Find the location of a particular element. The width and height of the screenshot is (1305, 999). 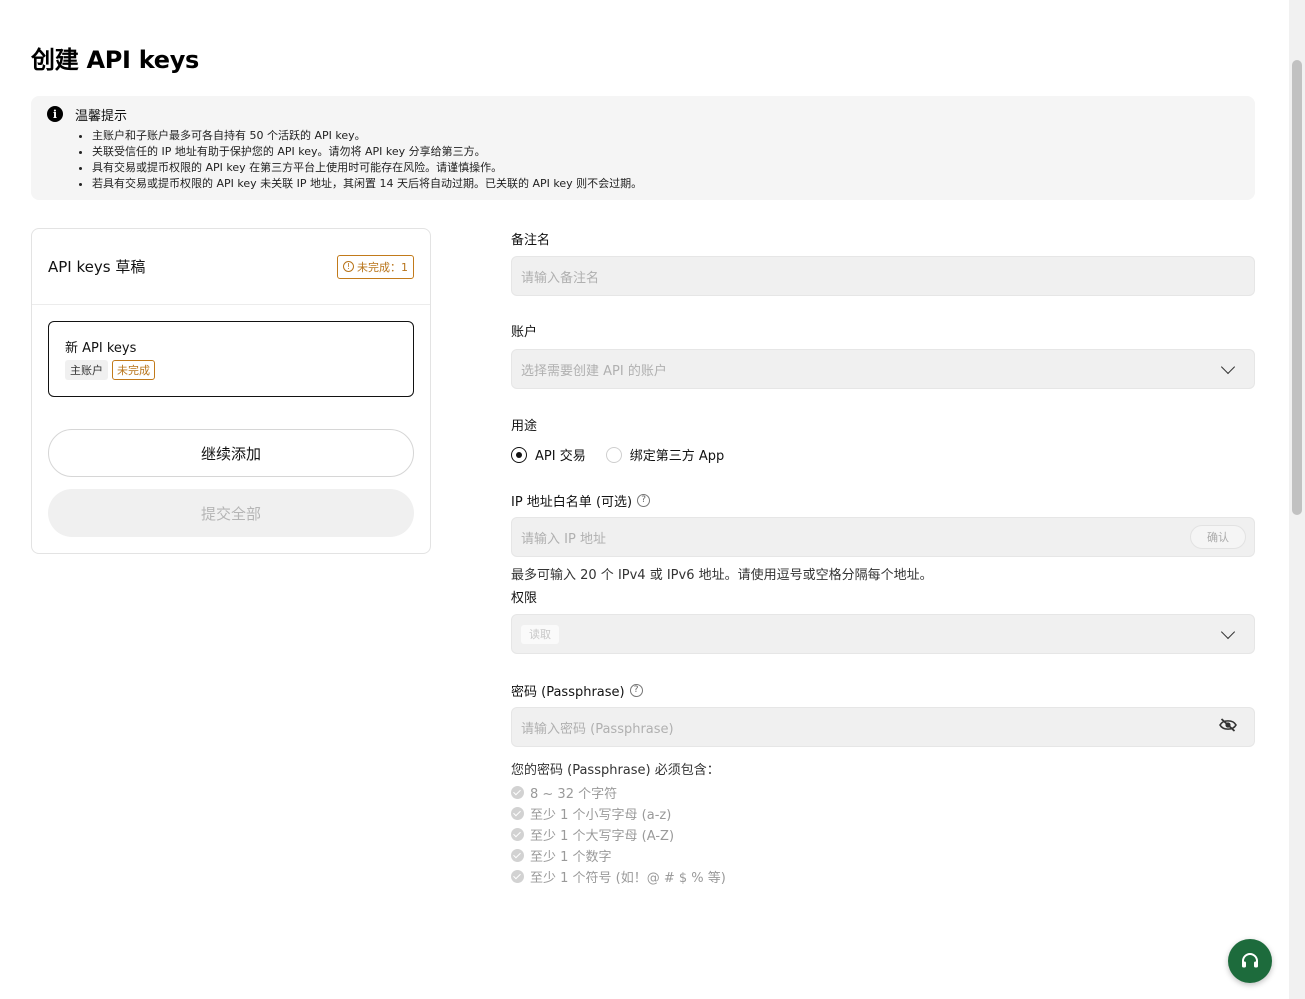

warning-icon: ! is located at coordinates (348, 266).